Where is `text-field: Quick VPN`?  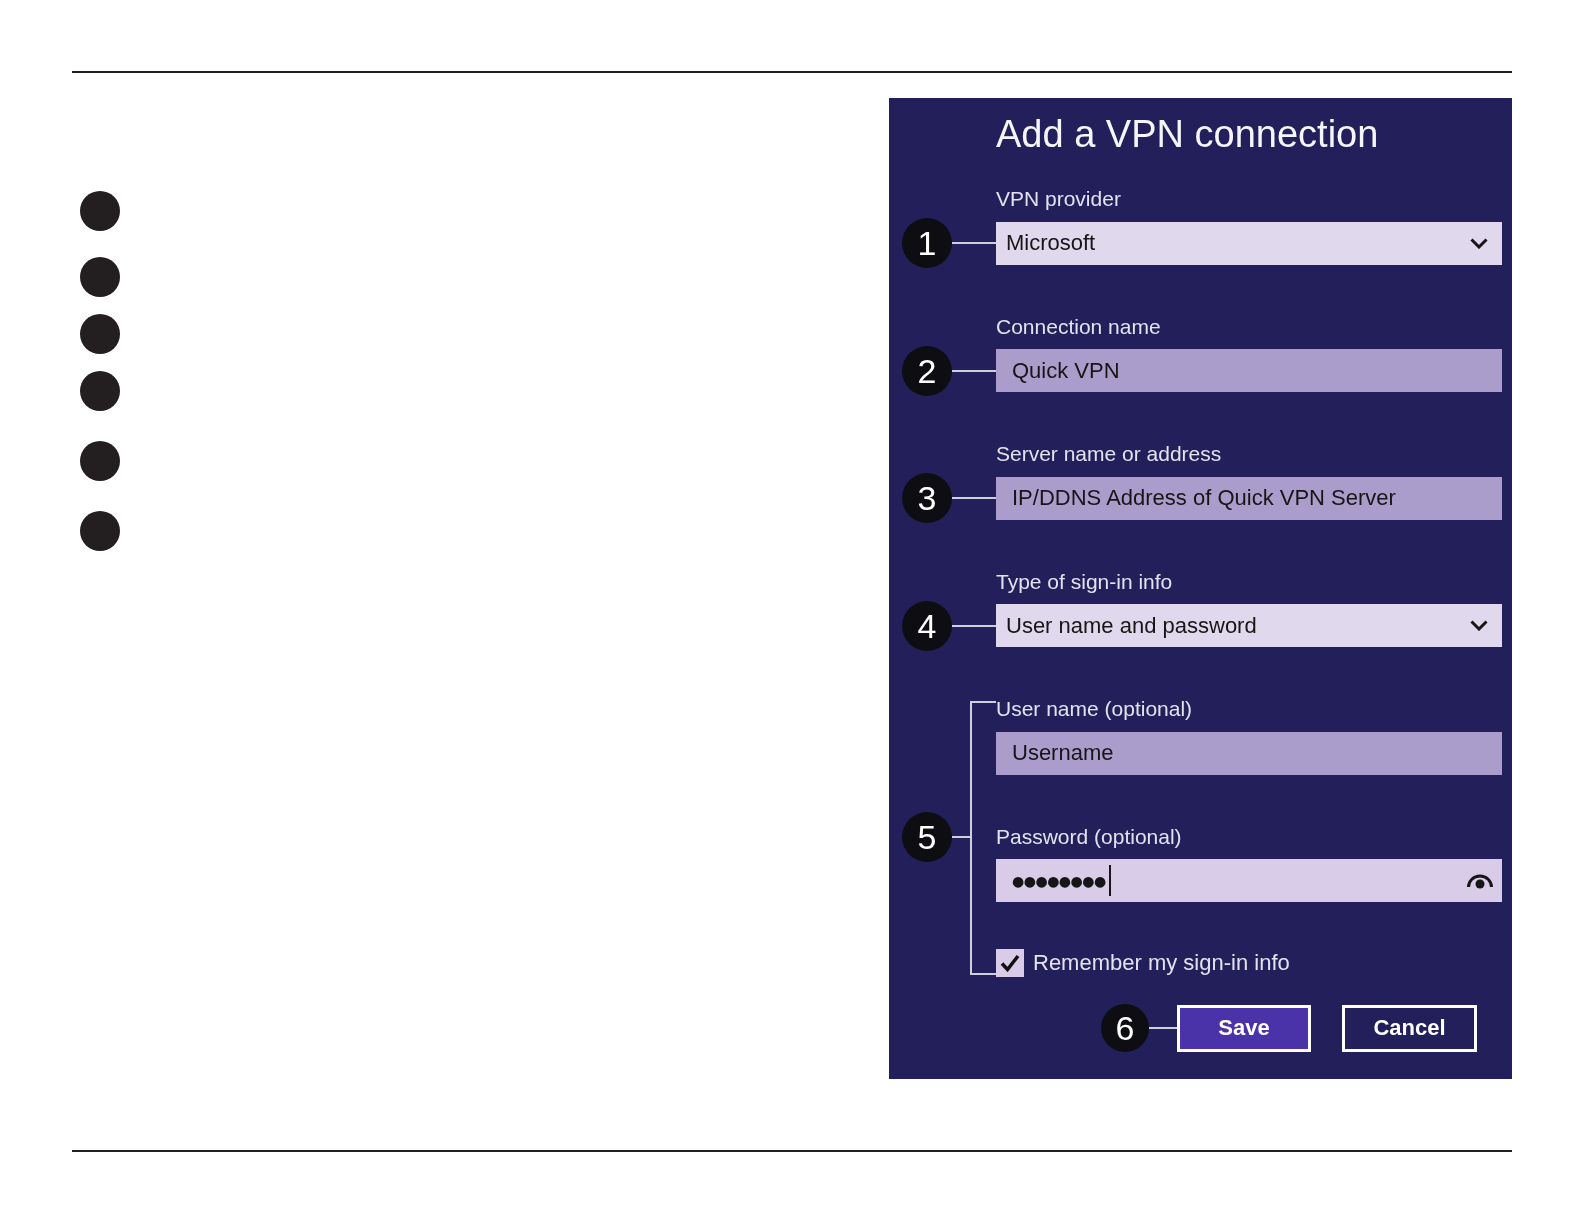 text-field: Quick VPN is located at coordinates (1249, 370).